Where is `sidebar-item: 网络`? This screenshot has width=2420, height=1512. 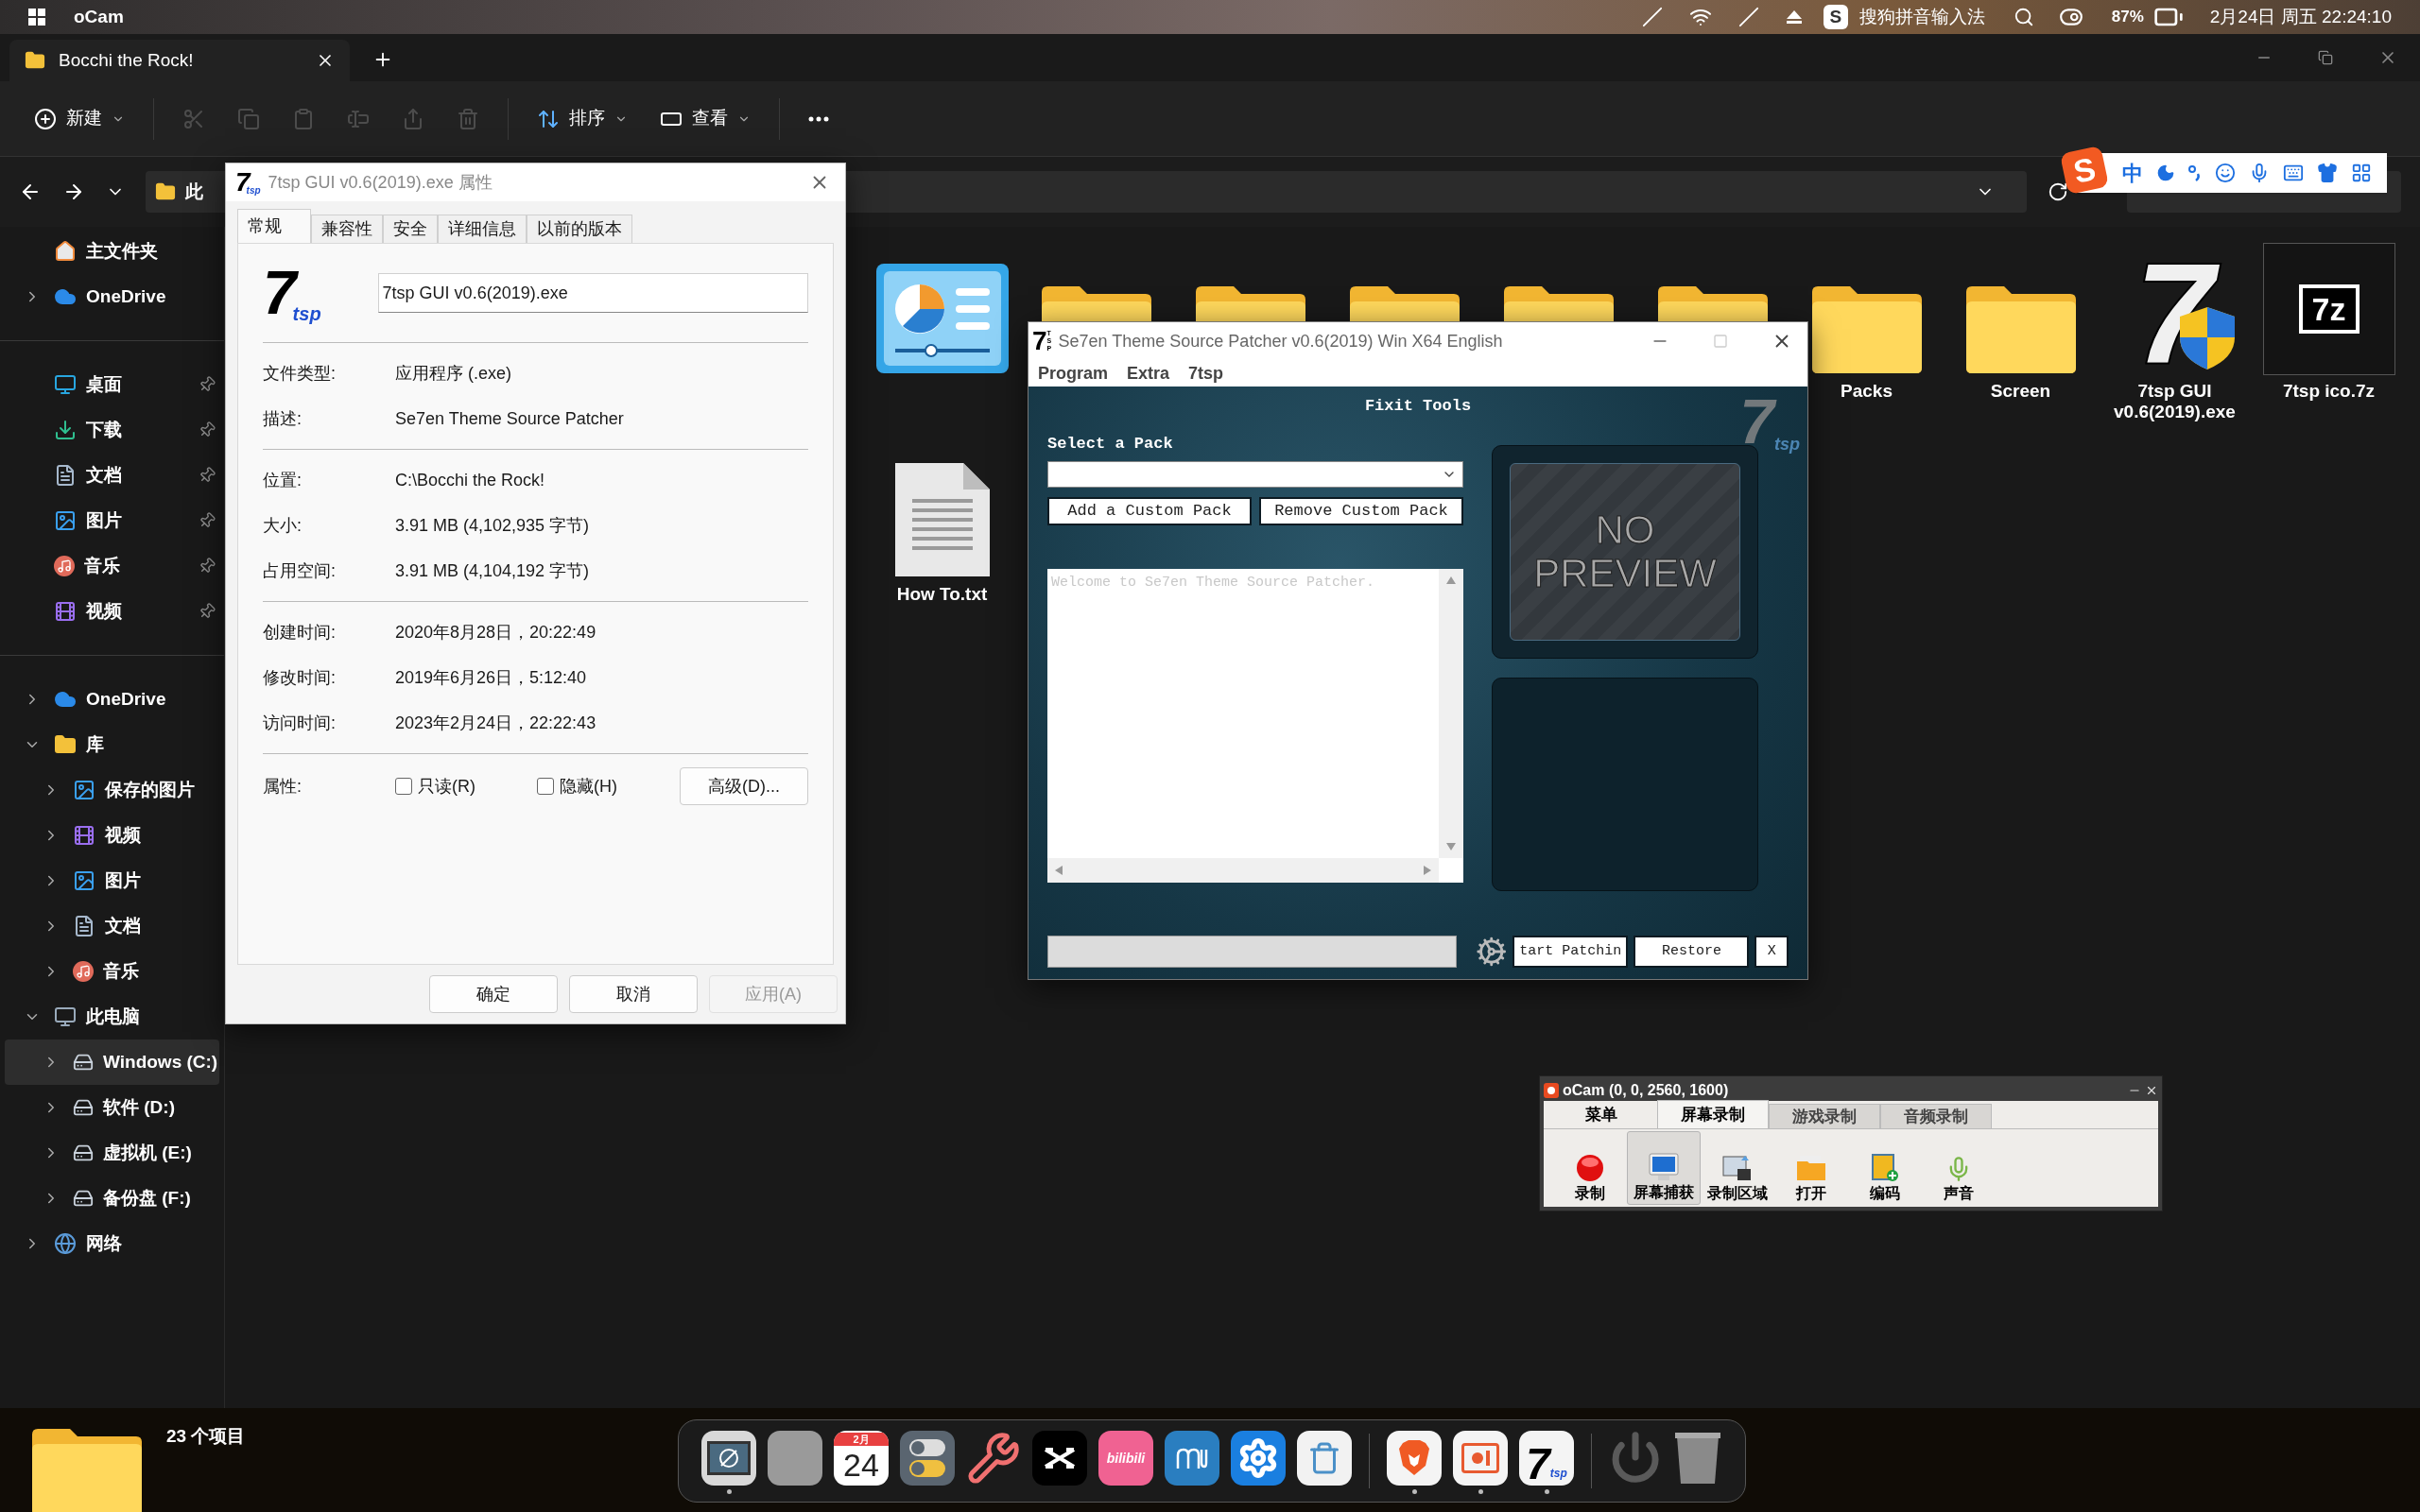 sidebar-item: 网络 is located at coordinates (112, 1243).